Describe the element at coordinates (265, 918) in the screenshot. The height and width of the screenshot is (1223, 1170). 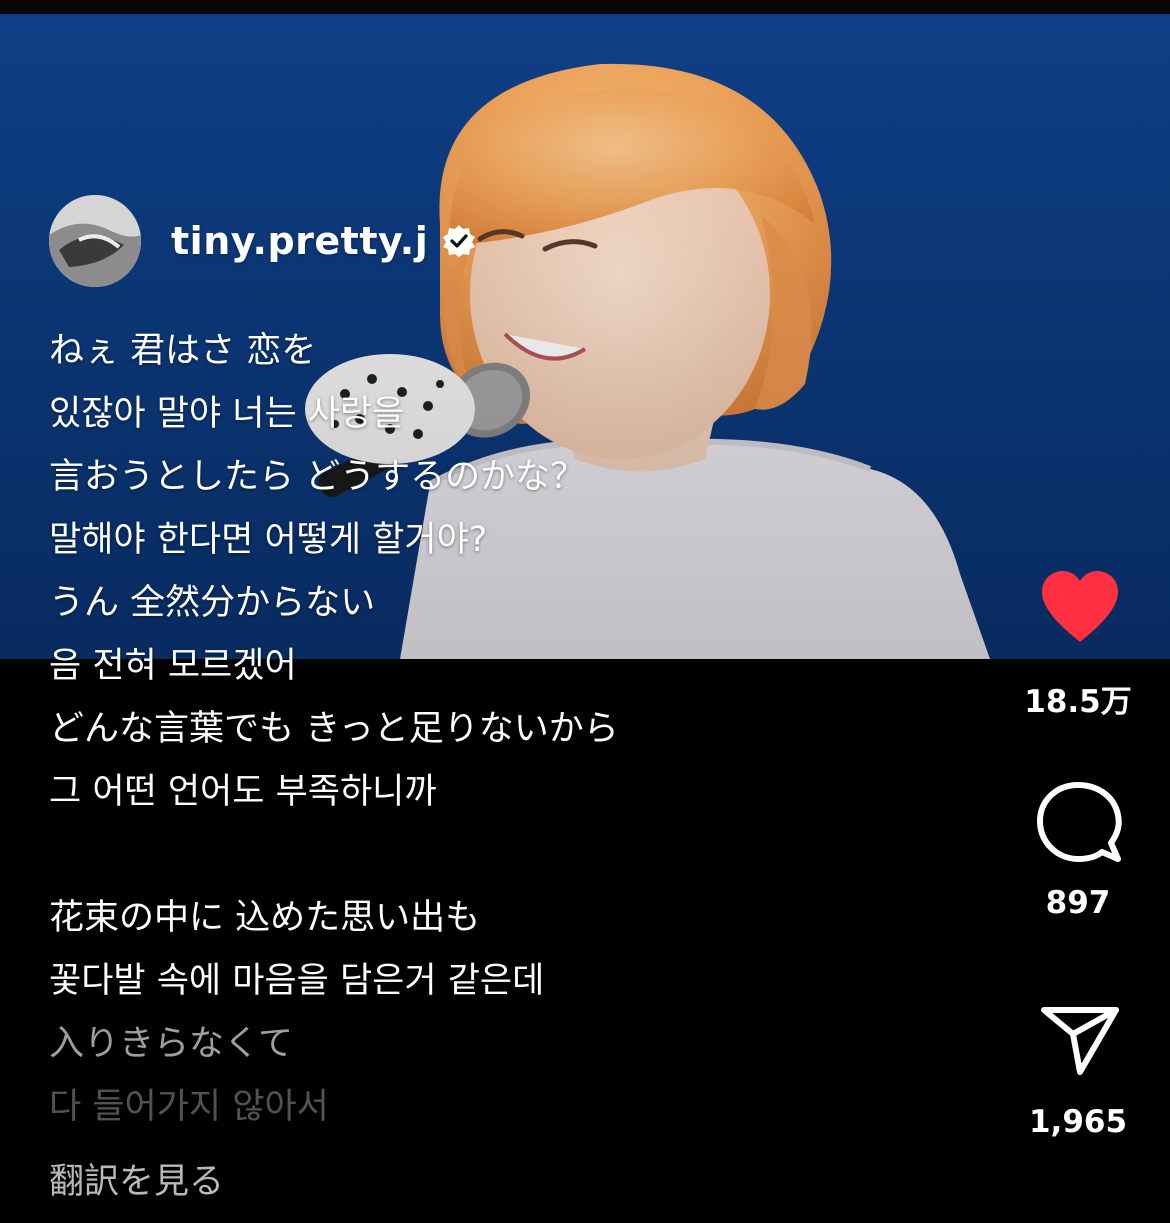
I see `caption-line: 花束の中に 込めた思い出も` at that location.